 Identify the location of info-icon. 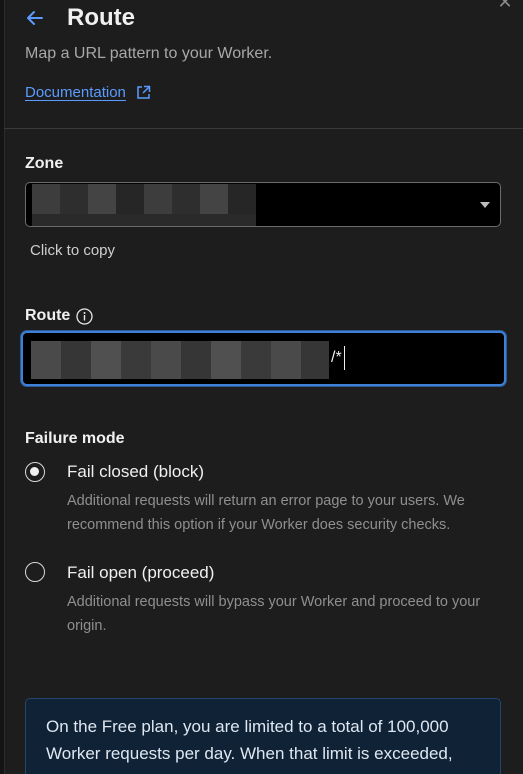
(84, 316).